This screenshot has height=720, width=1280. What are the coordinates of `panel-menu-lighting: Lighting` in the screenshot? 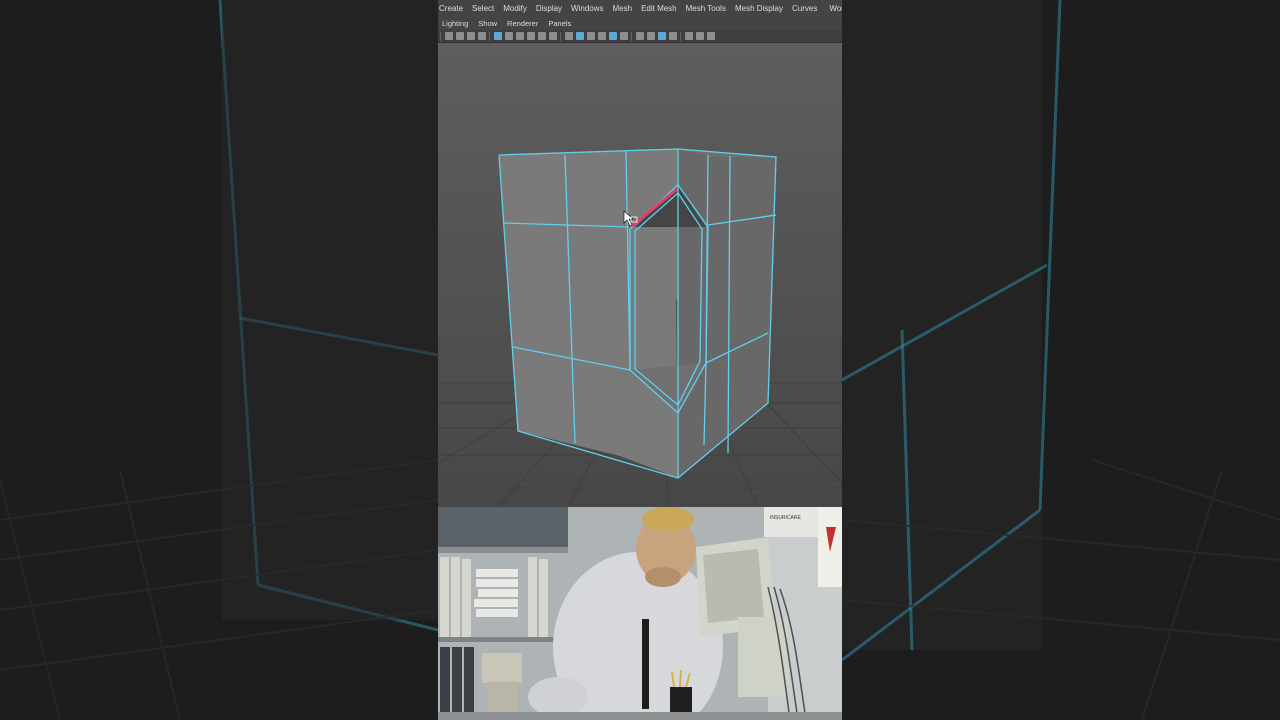 It's located at (455, 23).